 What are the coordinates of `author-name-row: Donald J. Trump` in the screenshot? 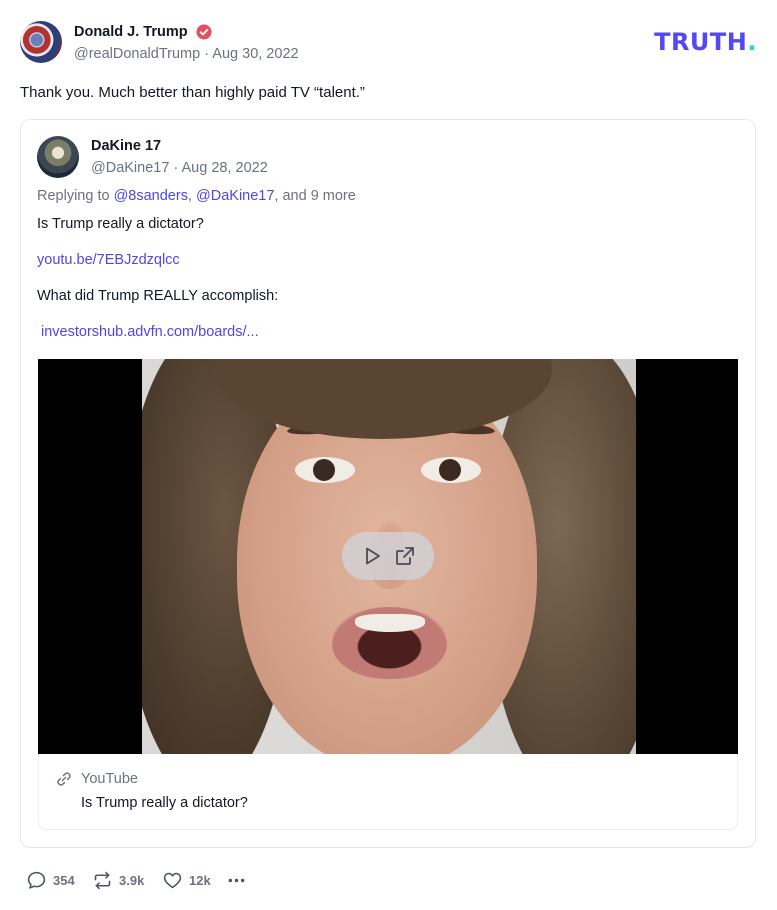 It's located at (143, 32).